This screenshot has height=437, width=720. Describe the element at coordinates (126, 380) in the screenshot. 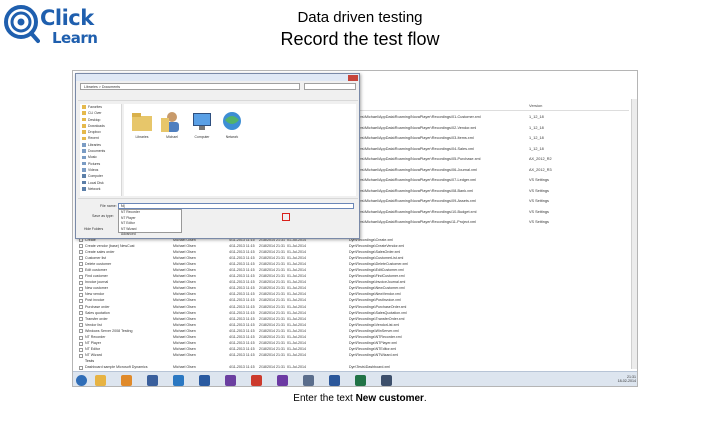

I see `media-icon` at that location.